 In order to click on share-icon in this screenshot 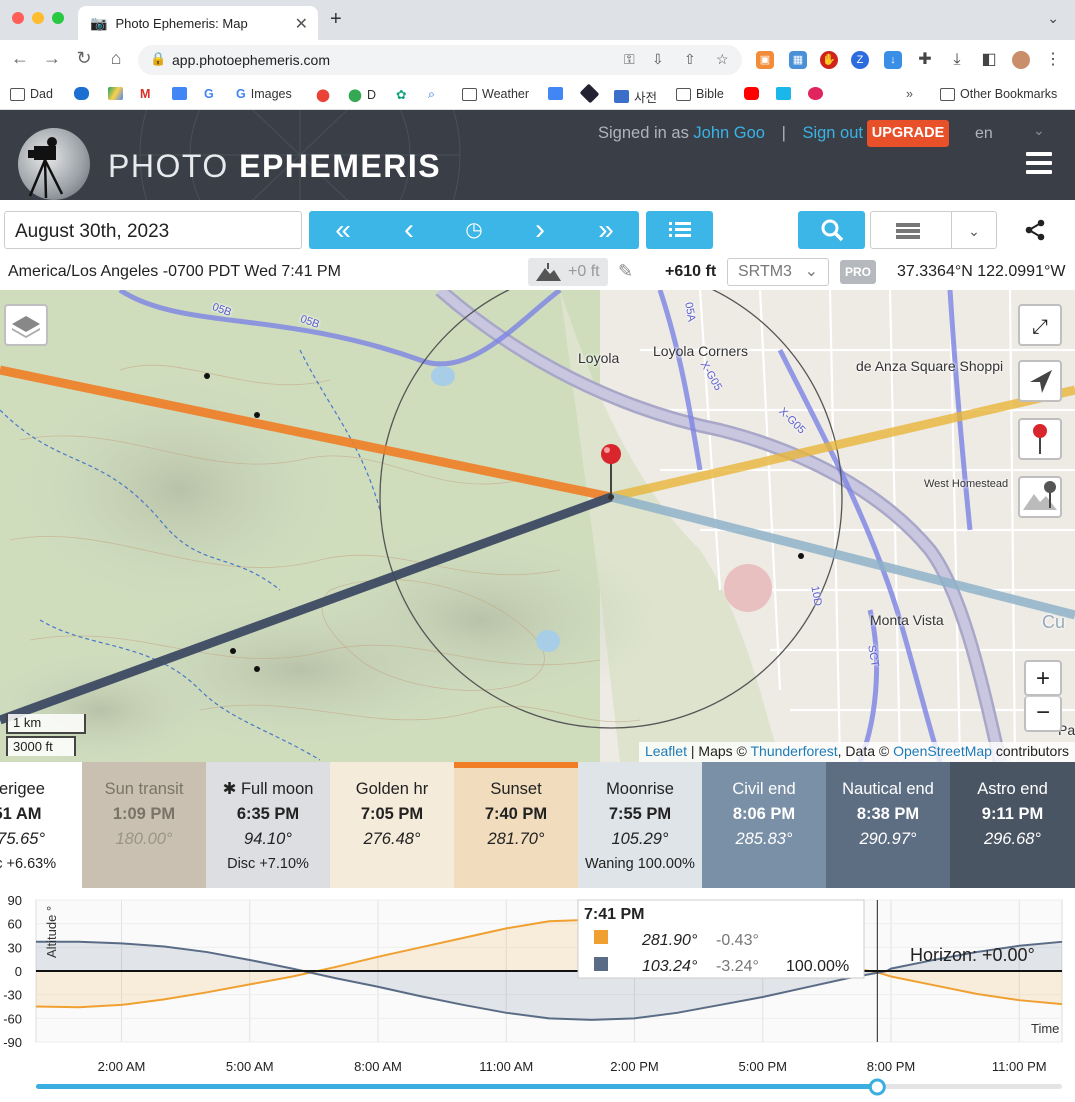, I will do `click(1035, 233)`.